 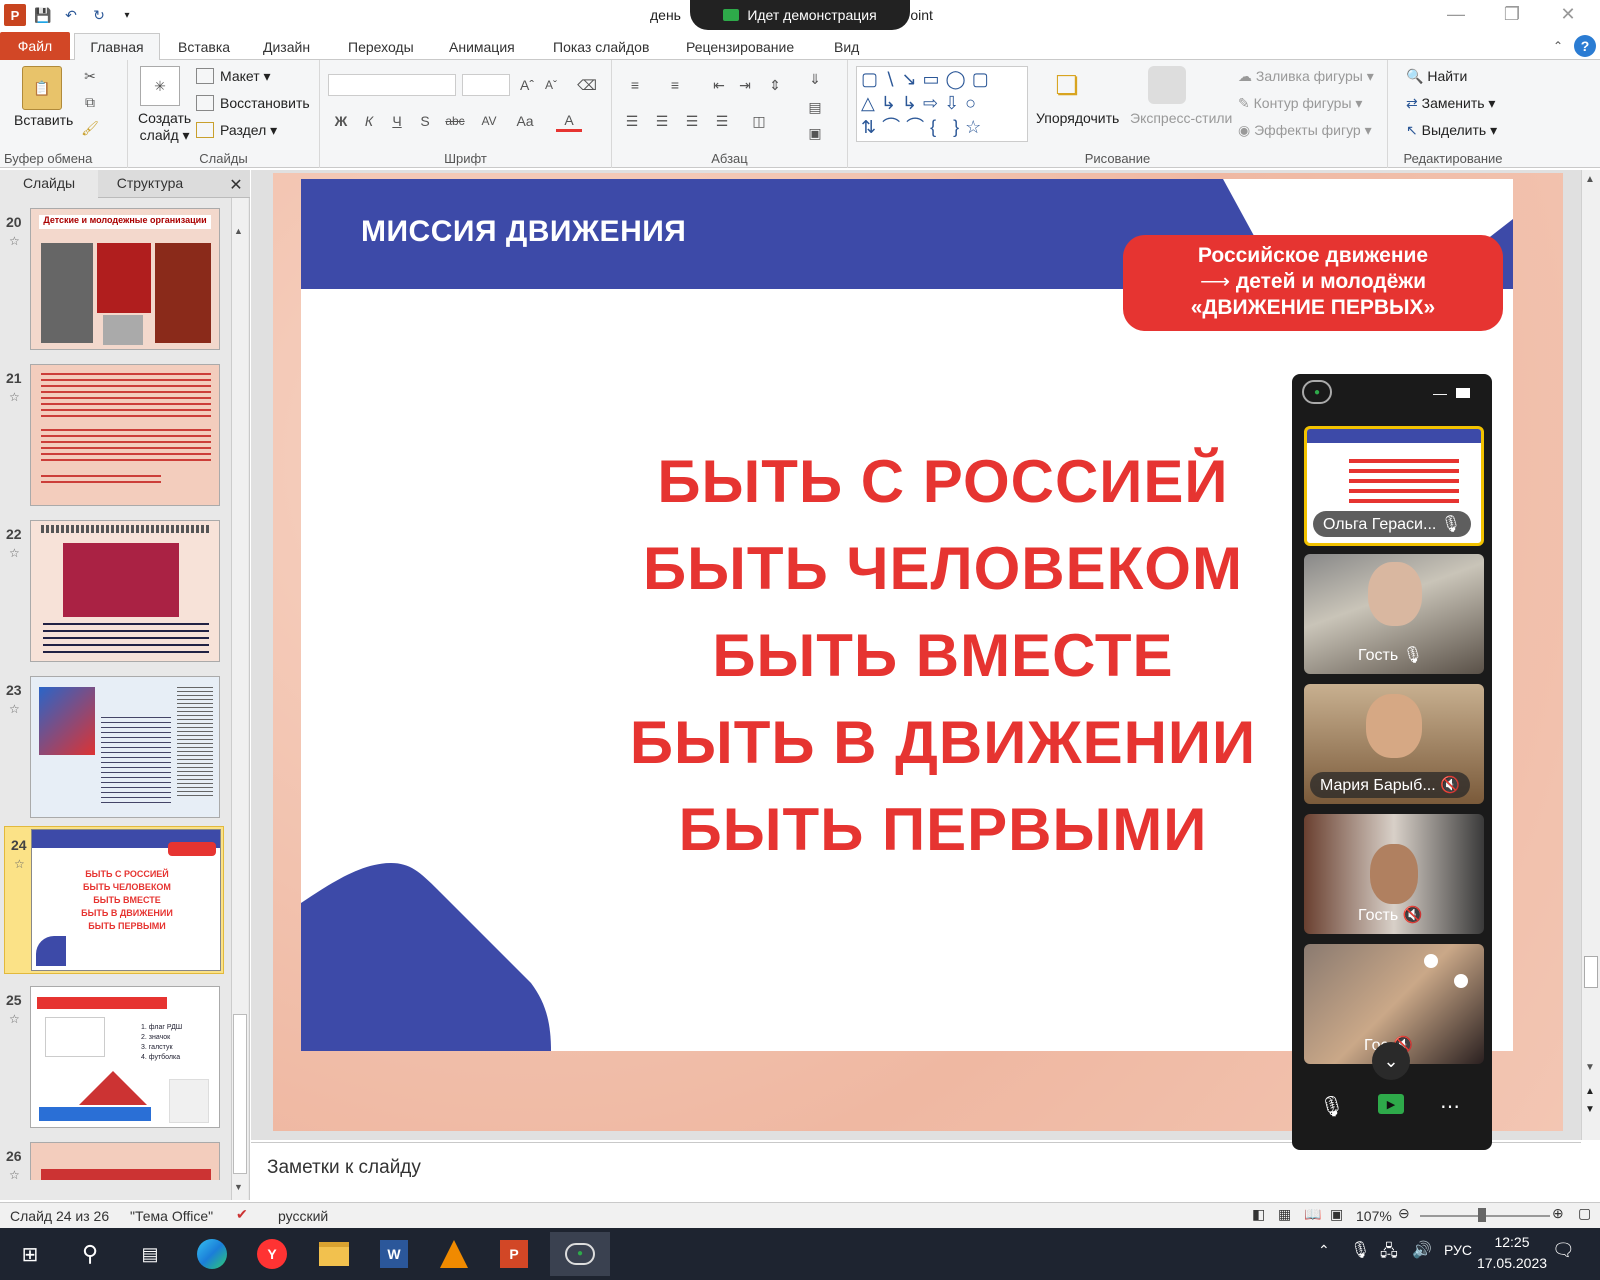 What do you see at coordinates (344, 1168) in the screenshot?
I see `notes-placeholder: Заметки к слайду` at bounding box center [344, 1168].